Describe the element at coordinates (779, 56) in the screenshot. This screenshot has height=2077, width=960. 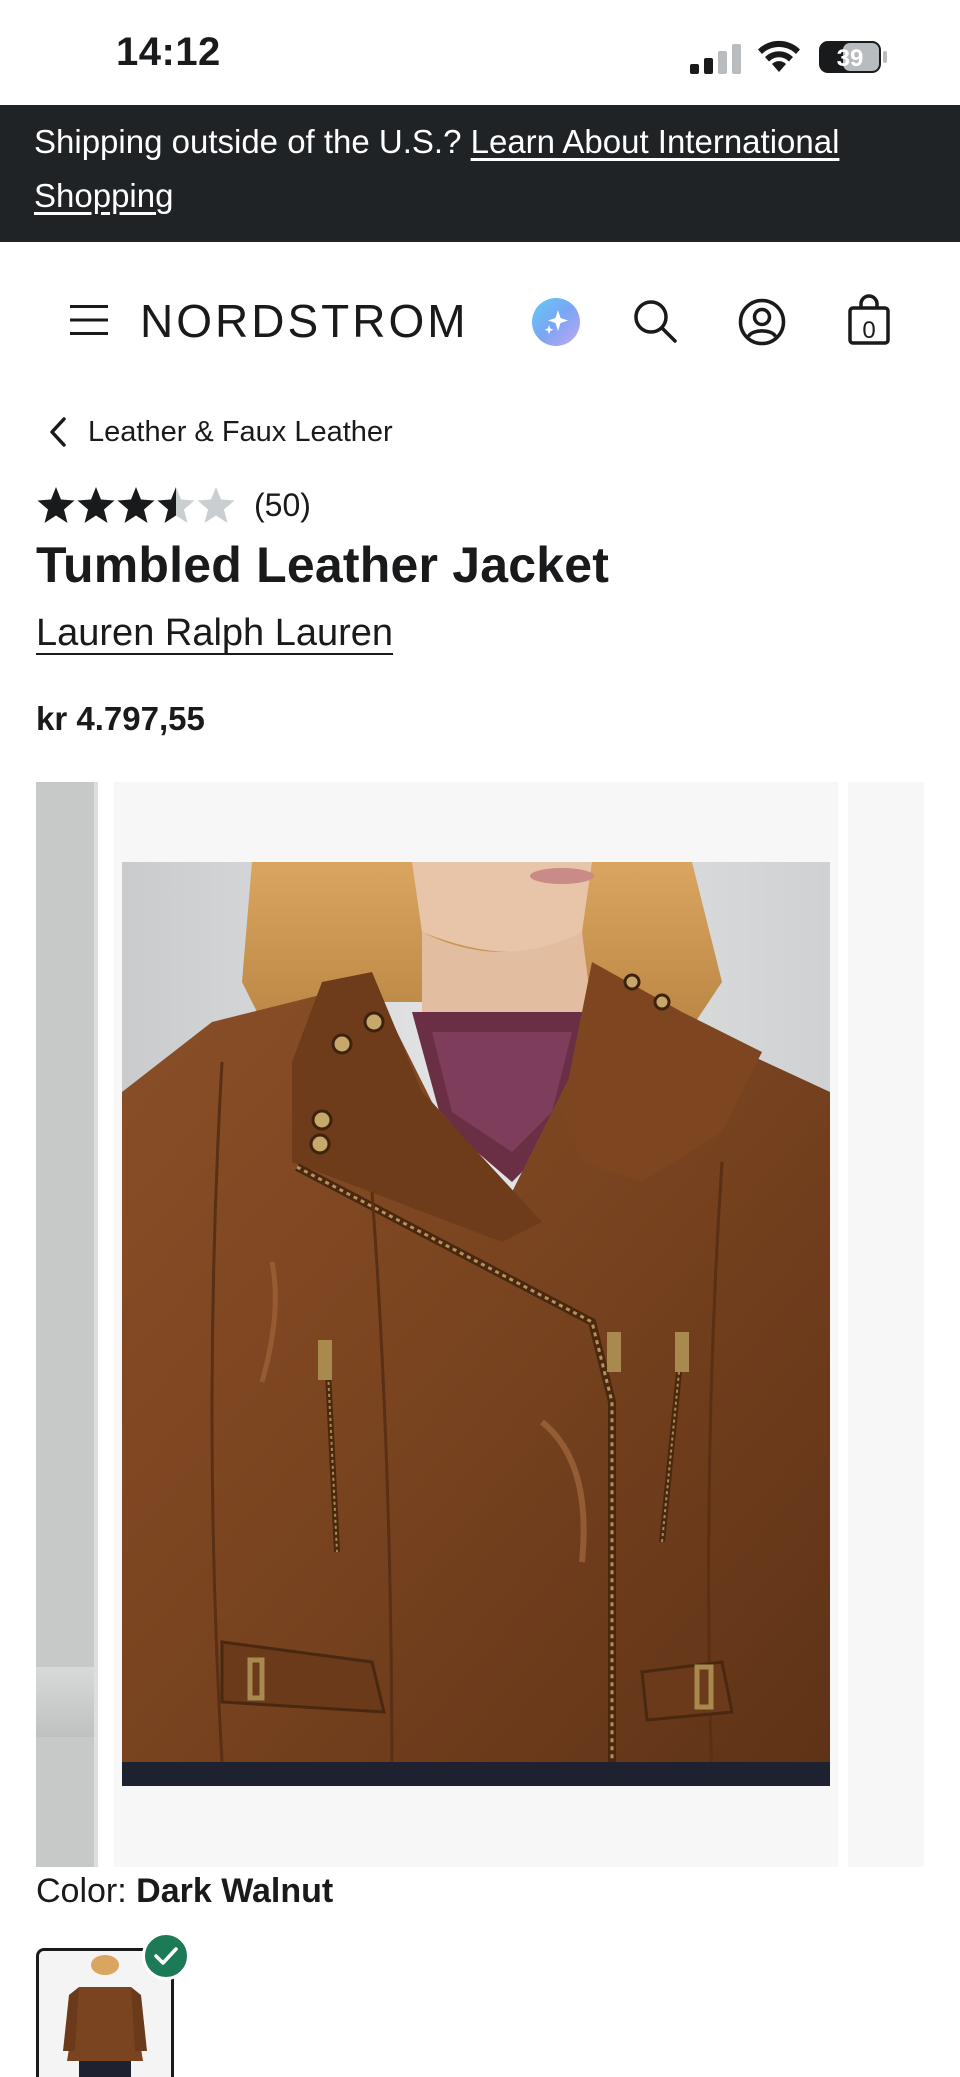
I see `wifi-icon` at that location.